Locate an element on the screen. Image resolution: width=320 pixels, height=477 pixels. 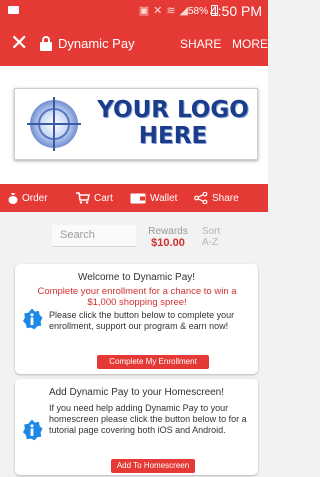
nav-item-cart: Cart is located at coordinates (94, 198).